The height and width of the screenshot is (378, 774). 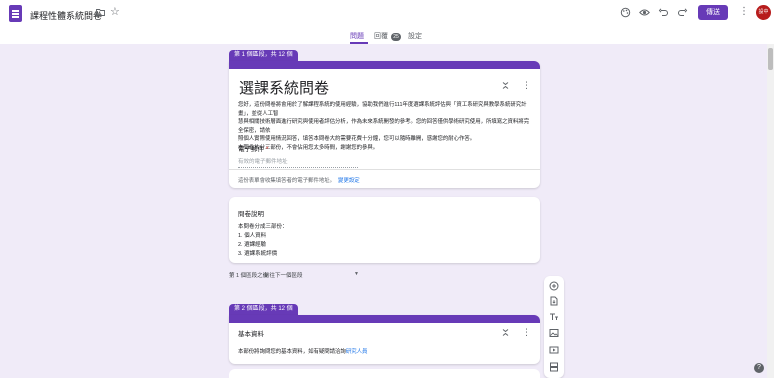 I want to click on section-2-tag: 第 2 個區段，共 12 個, so click(x=263, y=309).